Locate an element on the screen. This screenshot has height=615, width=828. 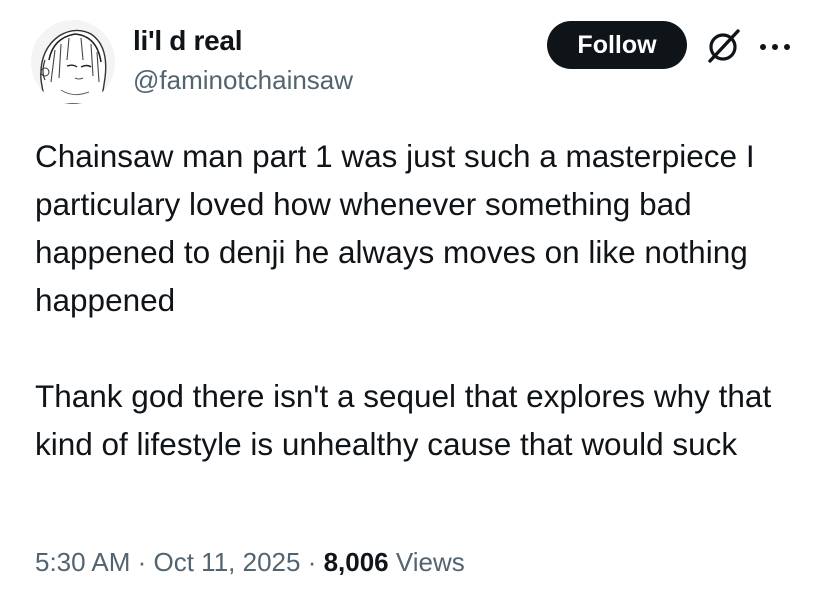
manga-avatar-icon is located at coordinates (73, 62).